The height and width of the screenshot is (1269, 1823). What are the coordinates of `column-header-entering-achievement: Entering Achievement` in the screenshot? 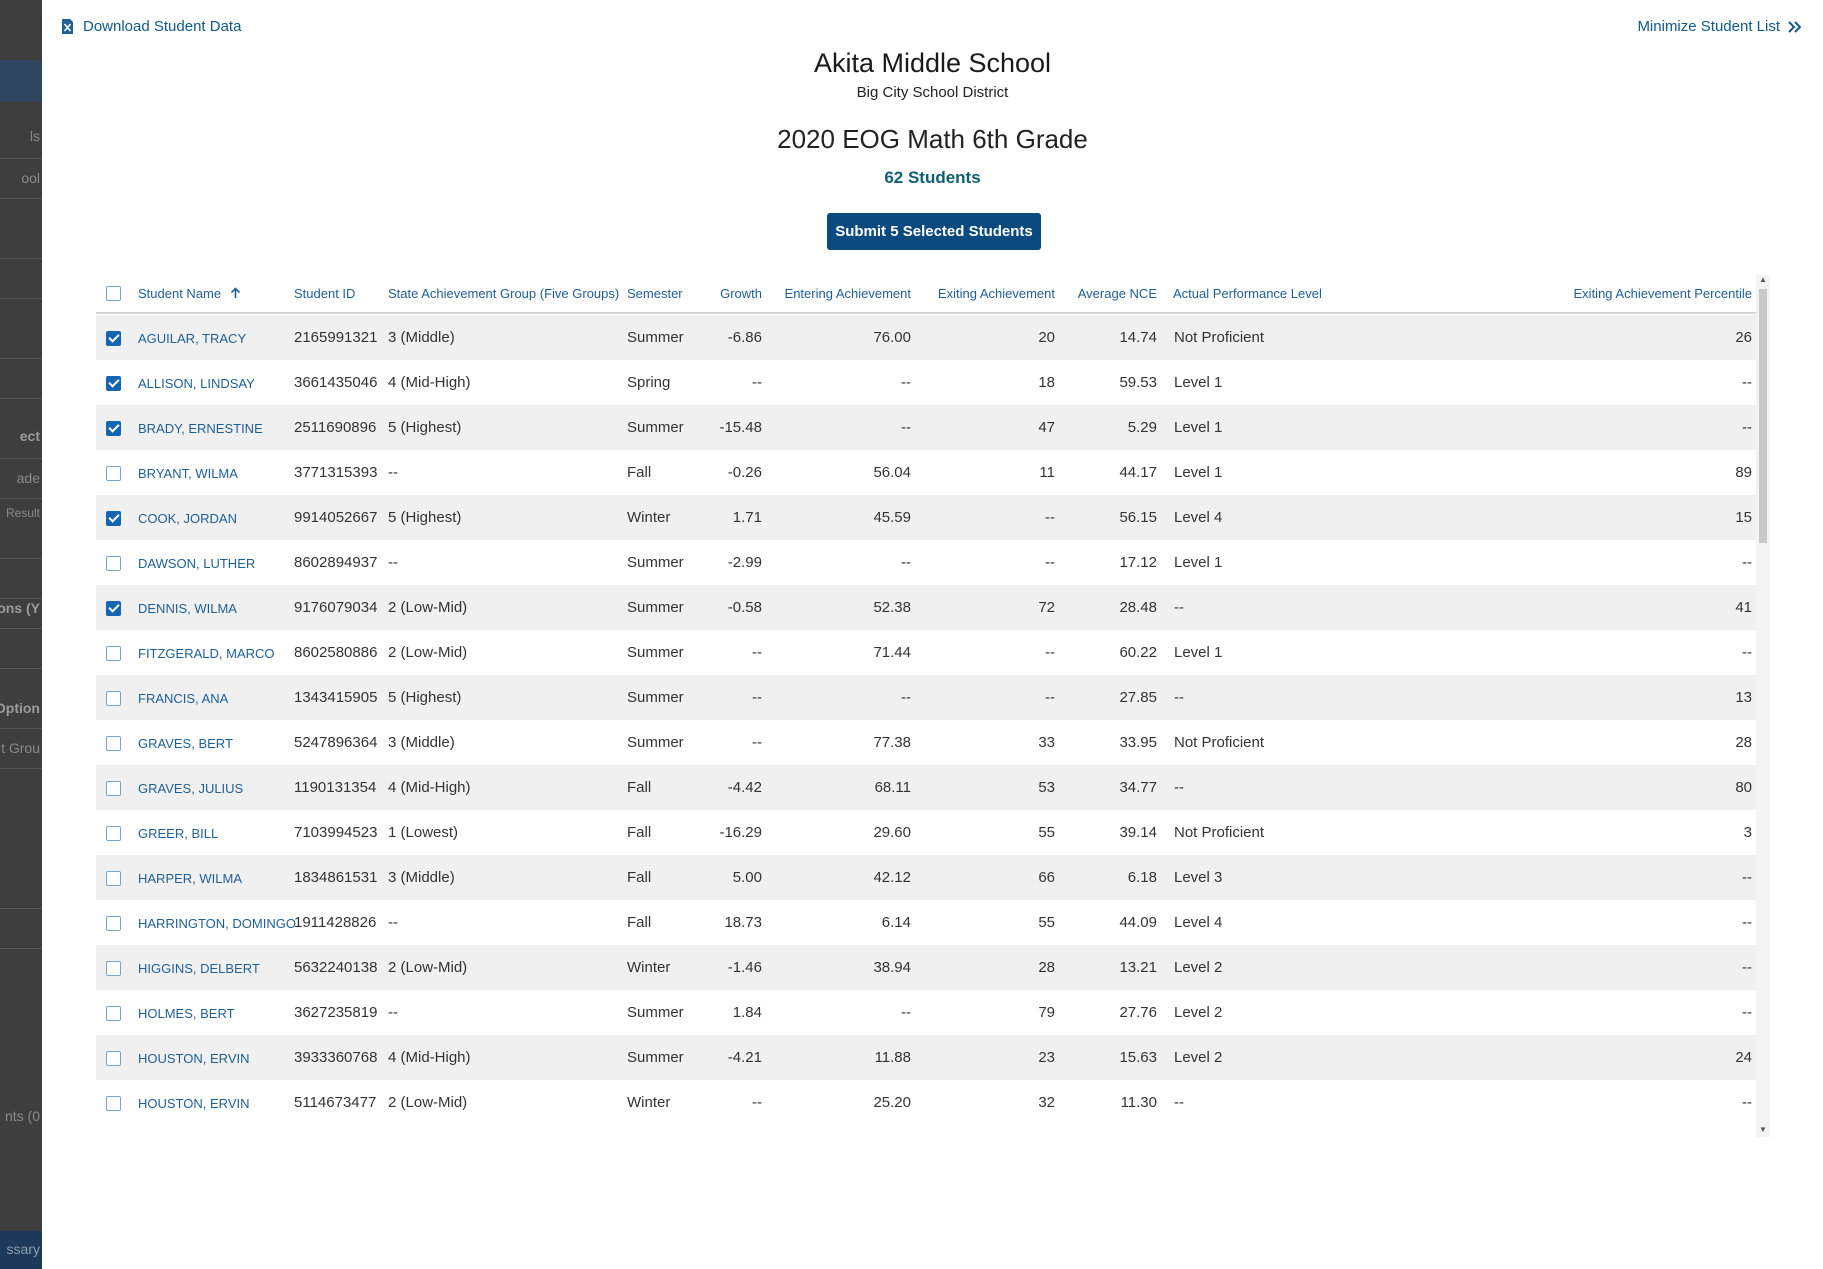 It's located at (848, 293).